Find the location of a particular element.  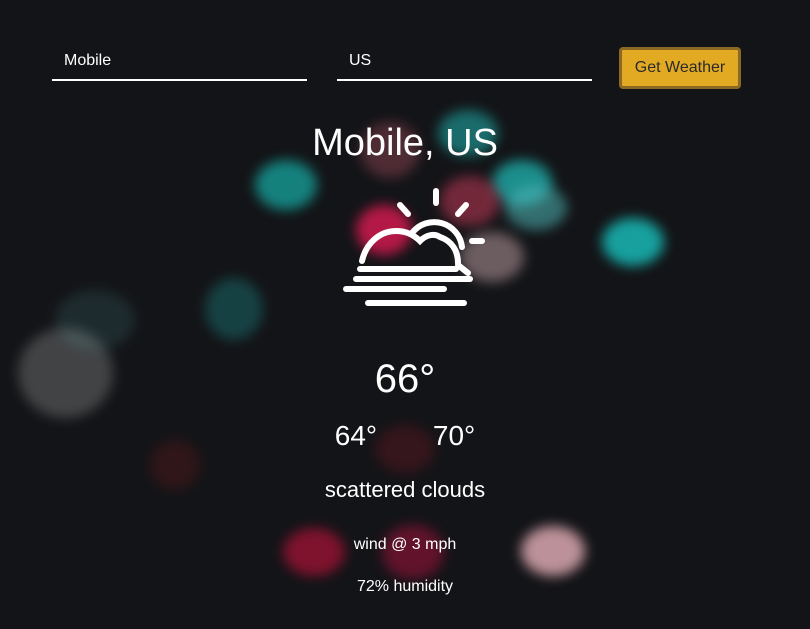

country-field is located at coordinates (464, 63).